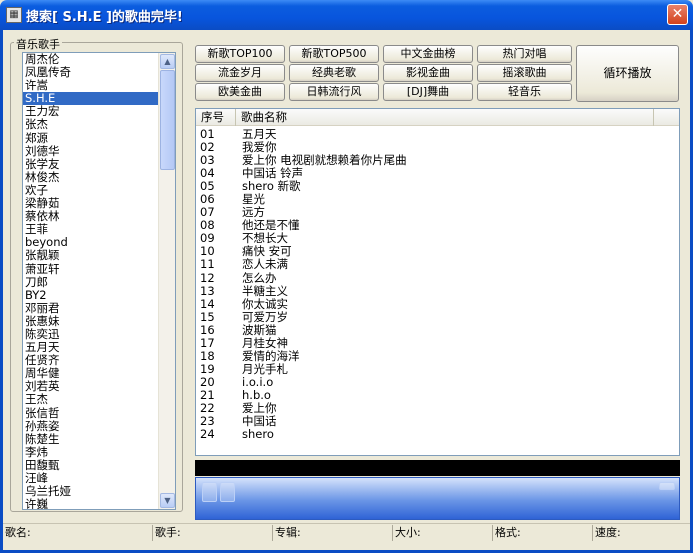  I want to click on song-number: 20, so click(207, 381).